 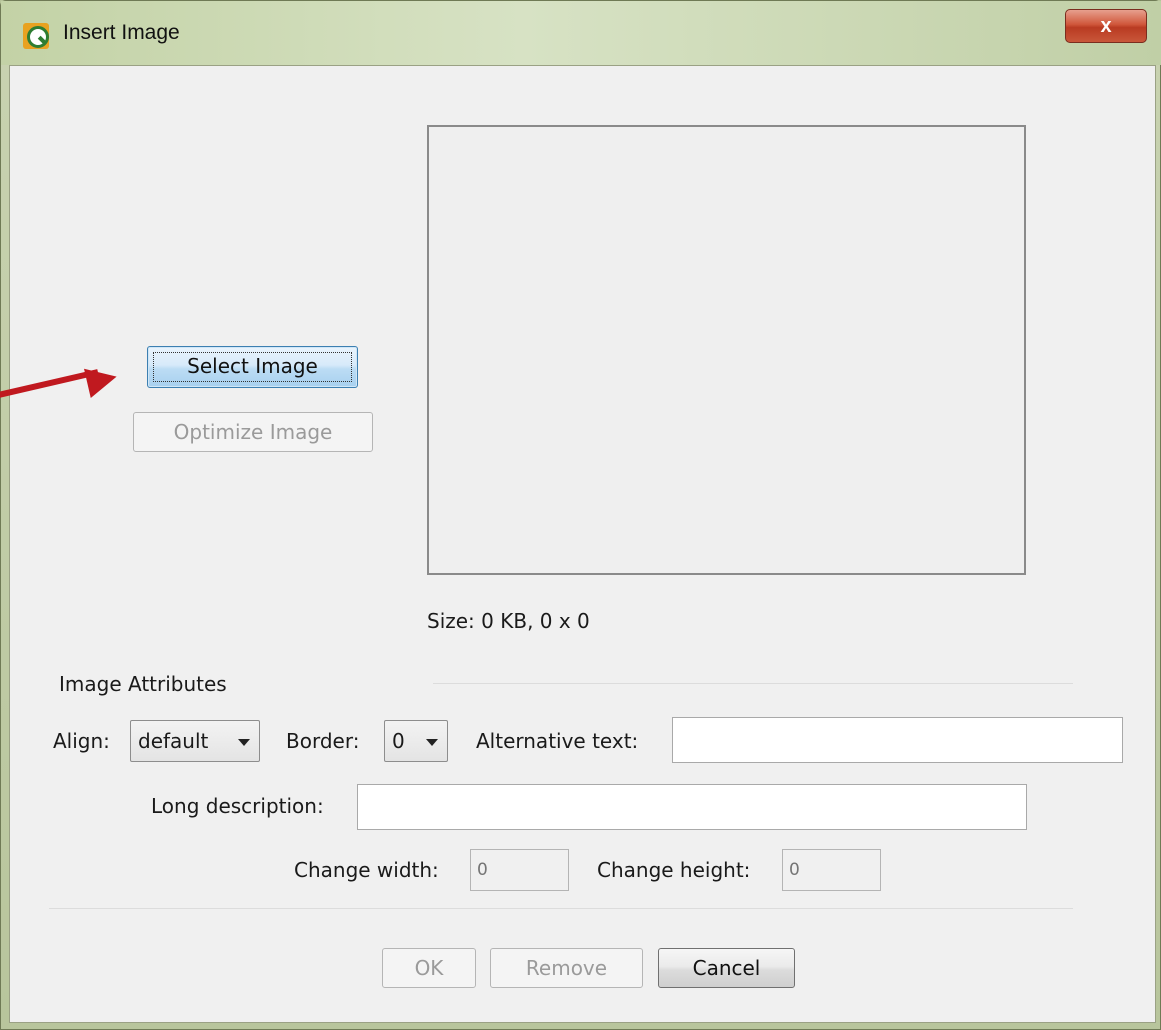 I want to click on cancel-button: Cancel, so click(x=726, y=968).